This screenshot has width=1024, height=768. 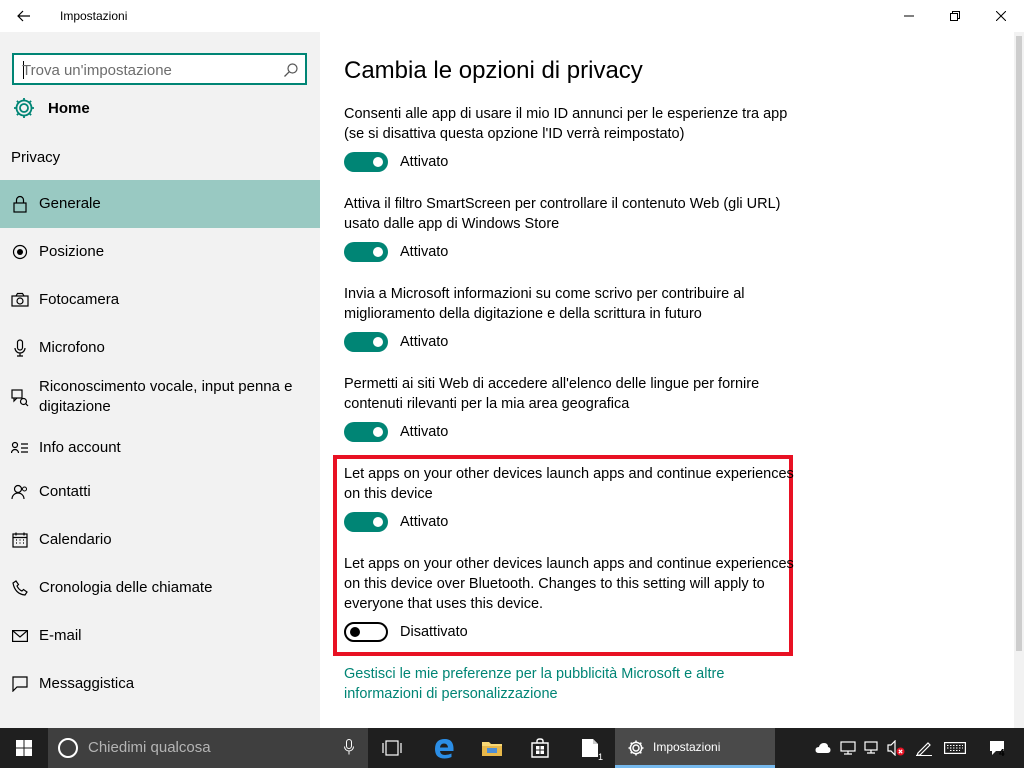 I want to click on cortana-placeholder: Chiedimi qualcosa, so click(x=149, y=747).